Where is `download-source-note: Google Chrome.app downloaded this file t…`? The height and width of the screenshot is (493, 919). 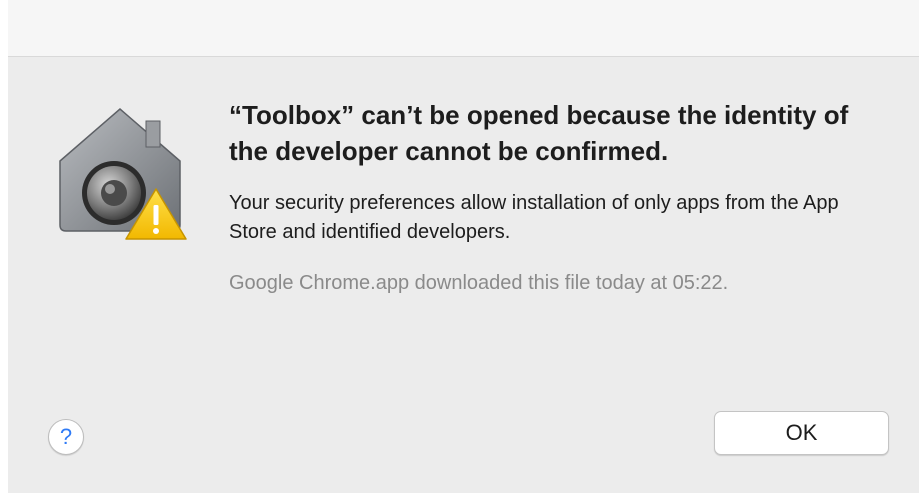
download-source-note: Google Chrome.app downloaded this file t… is located at coordinates (479, 283).